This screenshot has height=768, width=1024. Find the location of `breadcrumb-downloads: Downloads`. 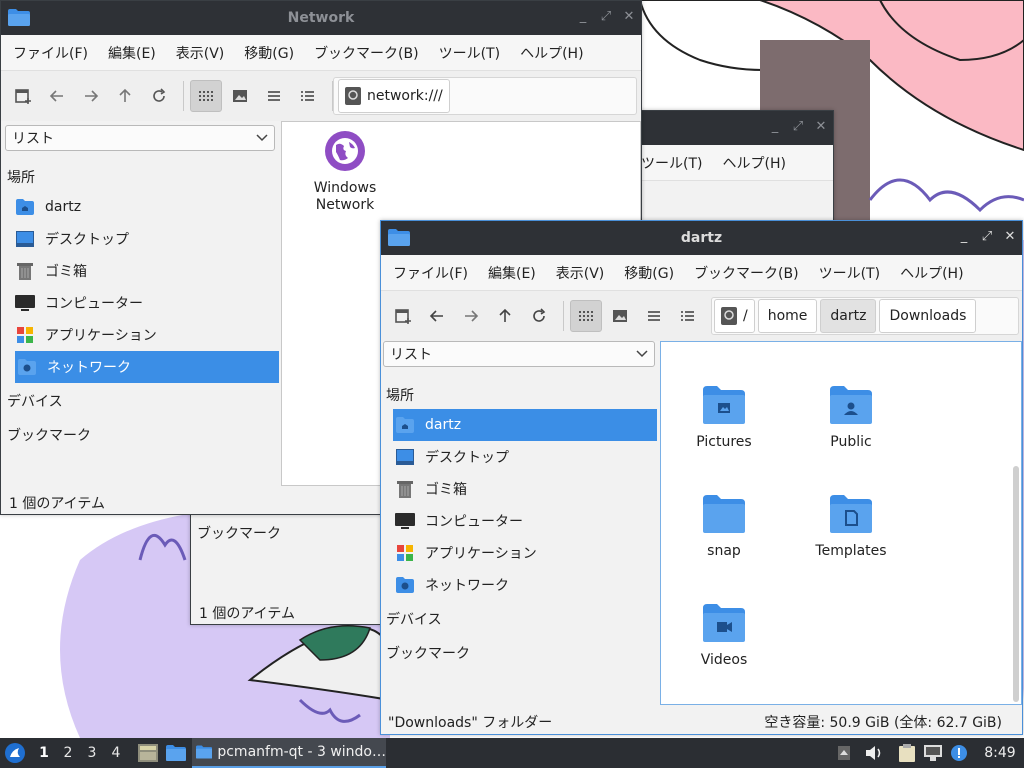

breadcrumb-downloads: Downloads is located at coordinates (928, 316).